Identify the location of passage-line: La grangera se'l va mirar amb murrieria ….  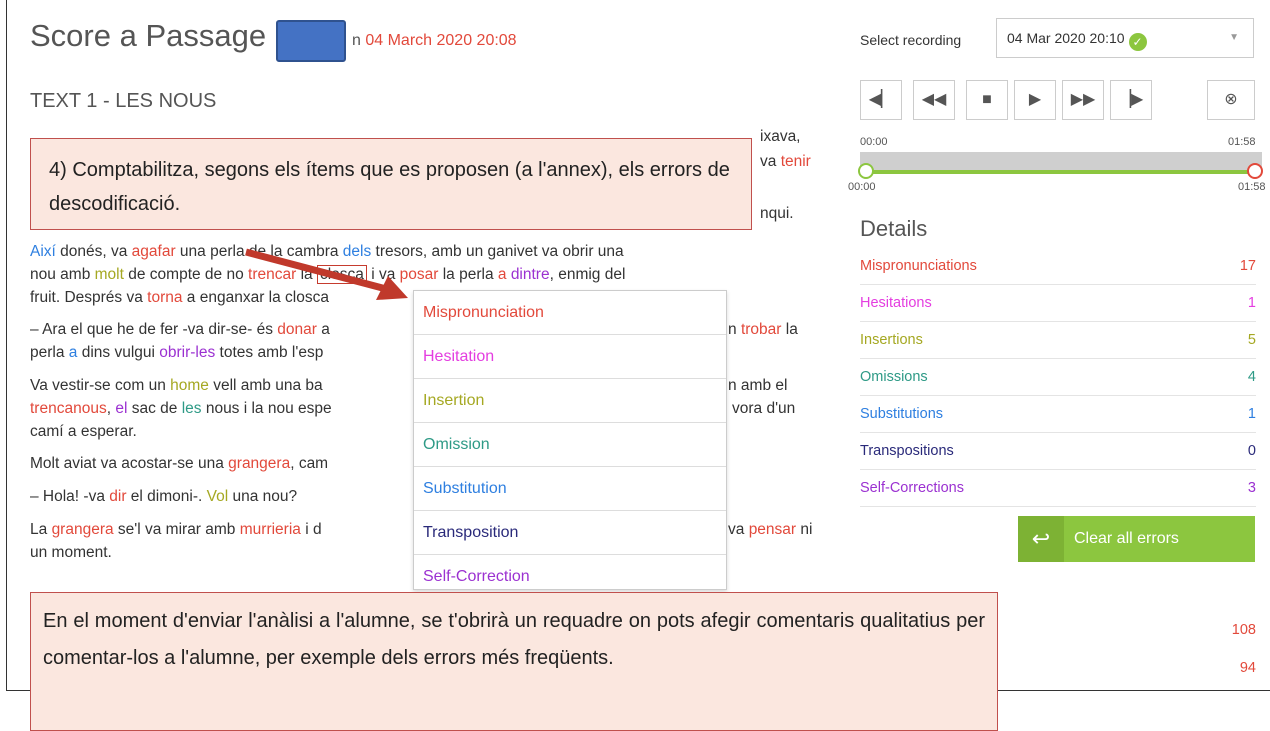
(176, 529).